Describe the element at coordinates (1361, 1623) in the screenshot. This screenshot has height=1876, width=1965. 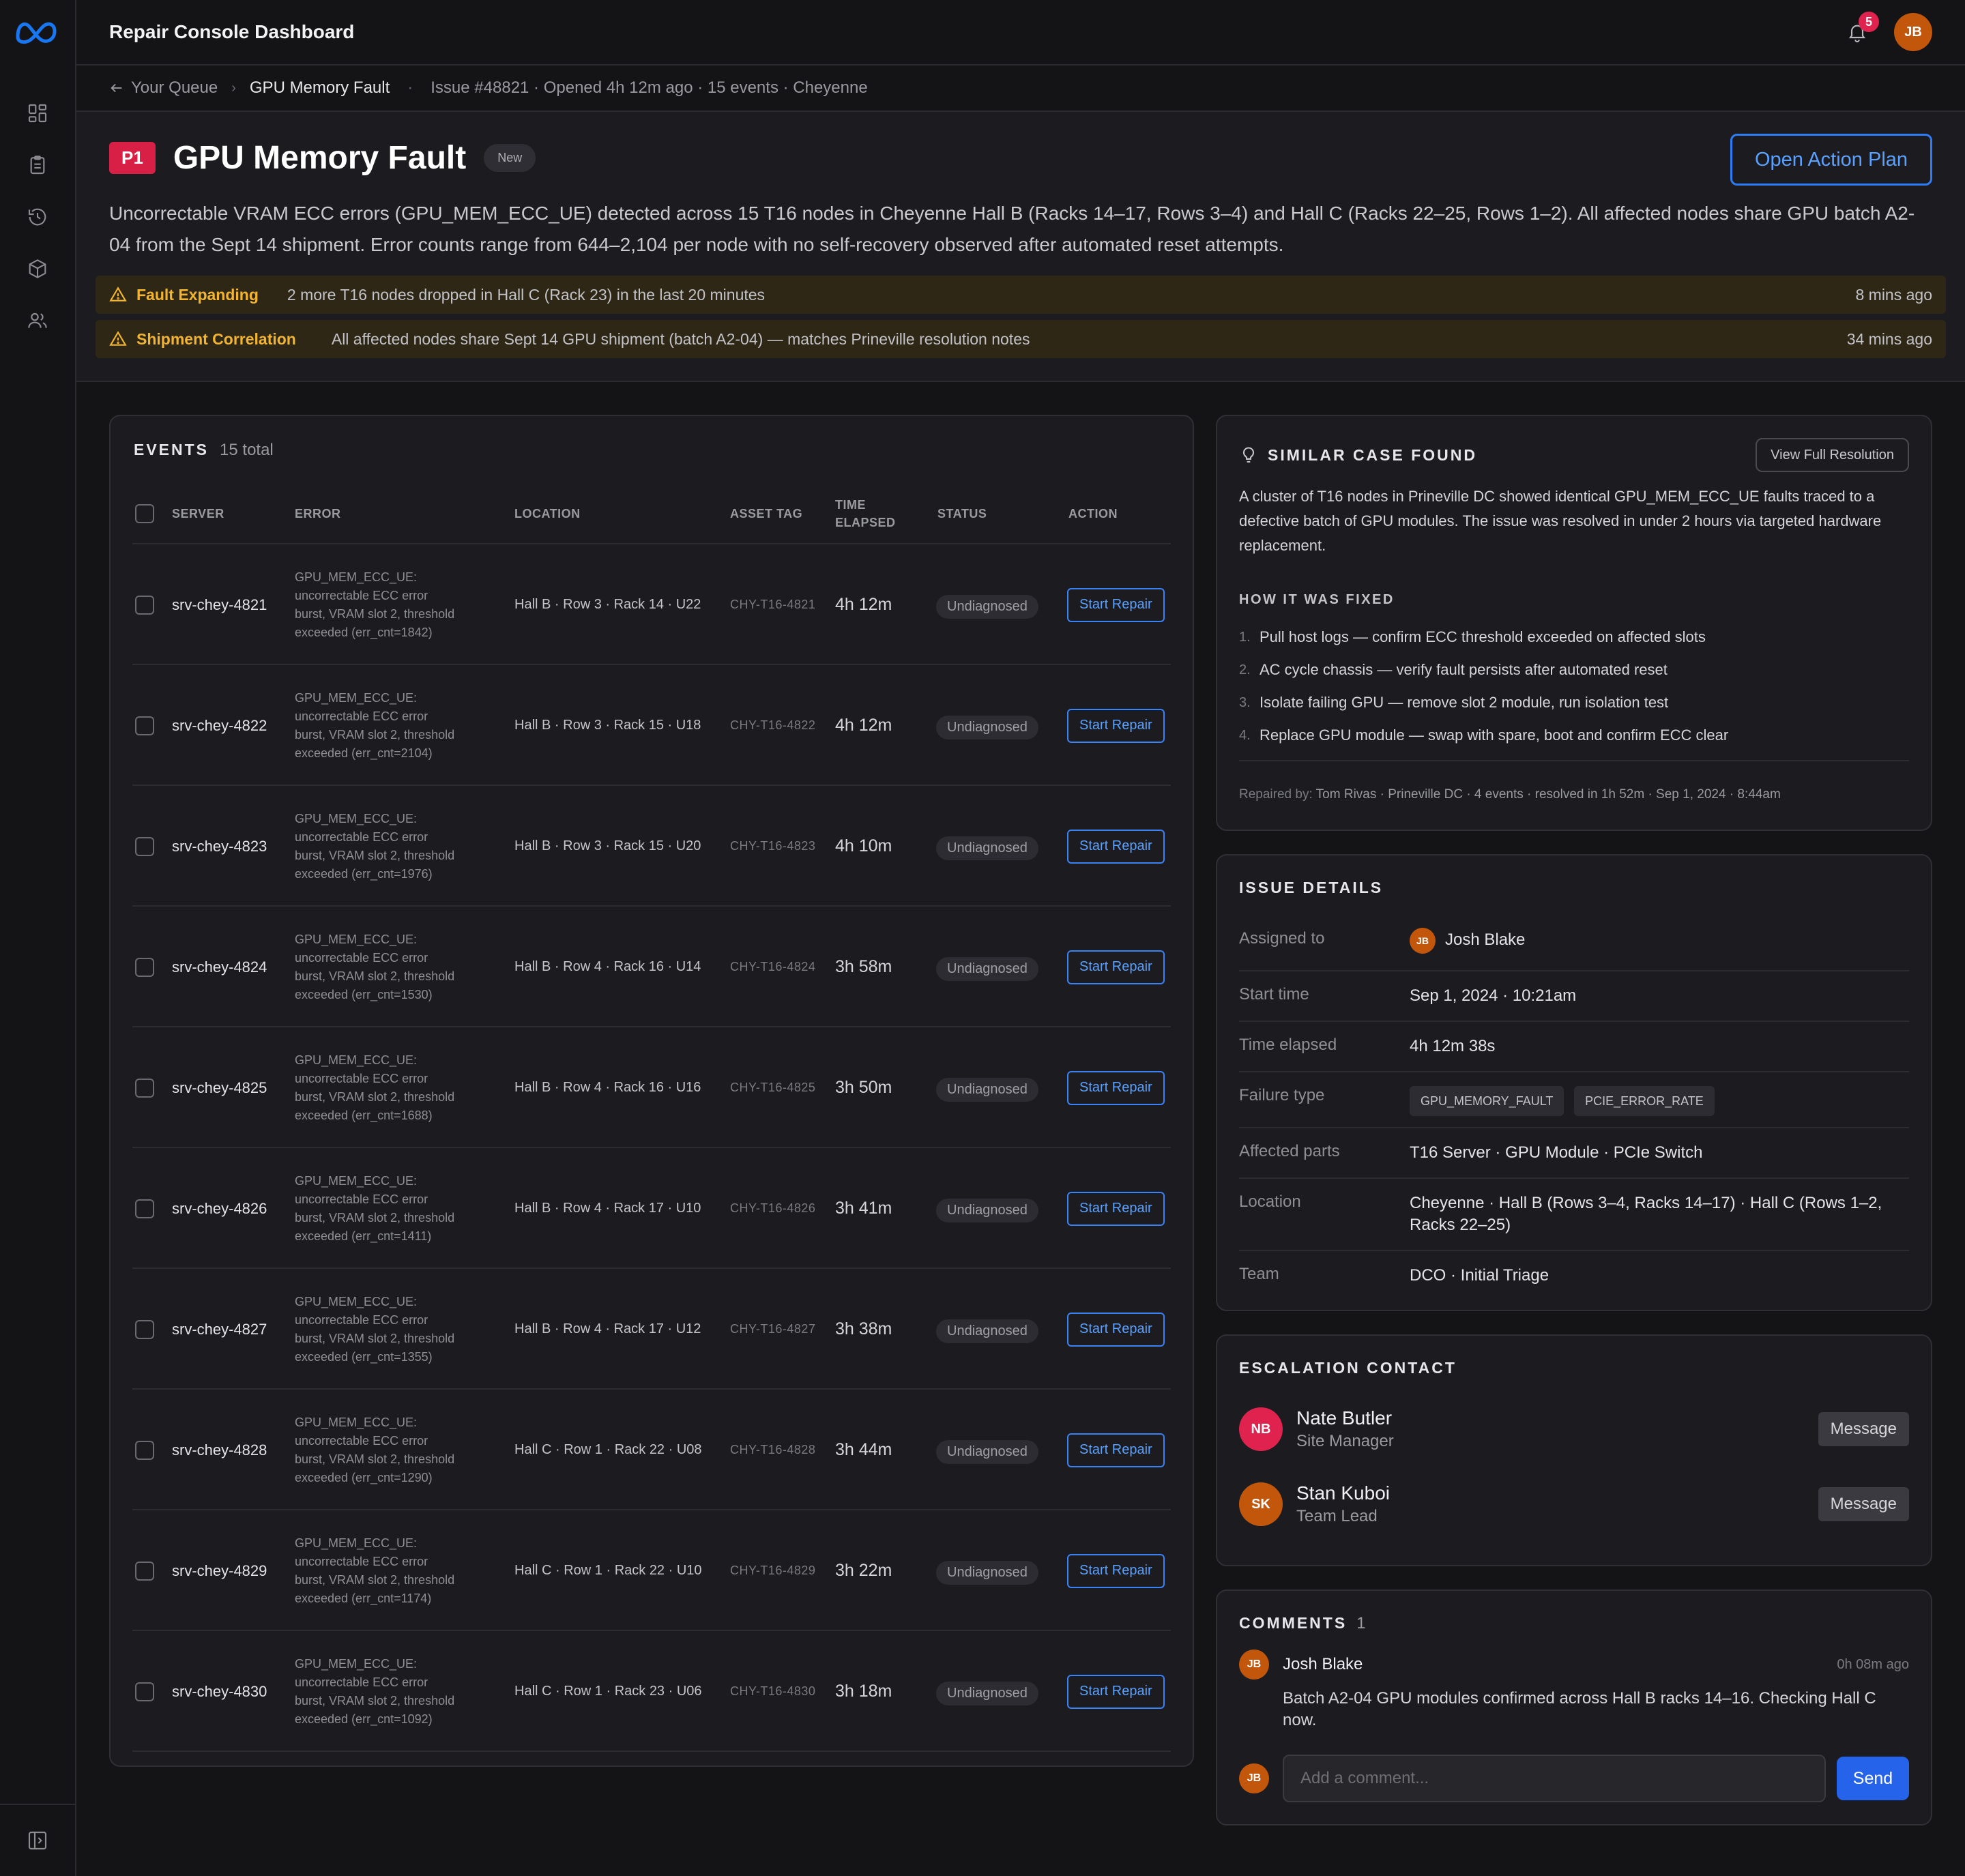
I see `comments-count: 1` at that location.